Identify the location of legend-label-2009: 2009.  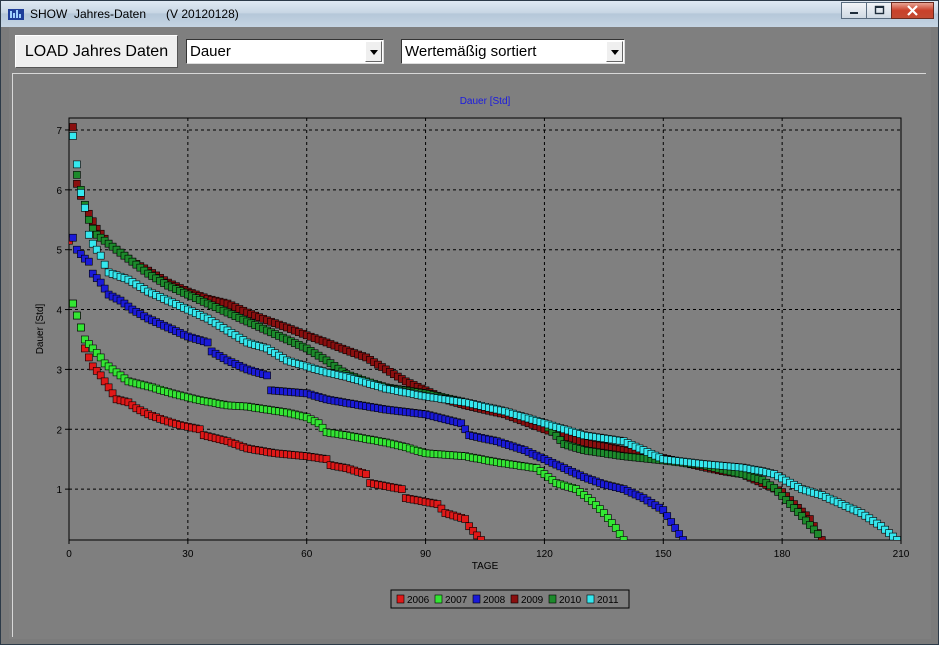
(532, 600).